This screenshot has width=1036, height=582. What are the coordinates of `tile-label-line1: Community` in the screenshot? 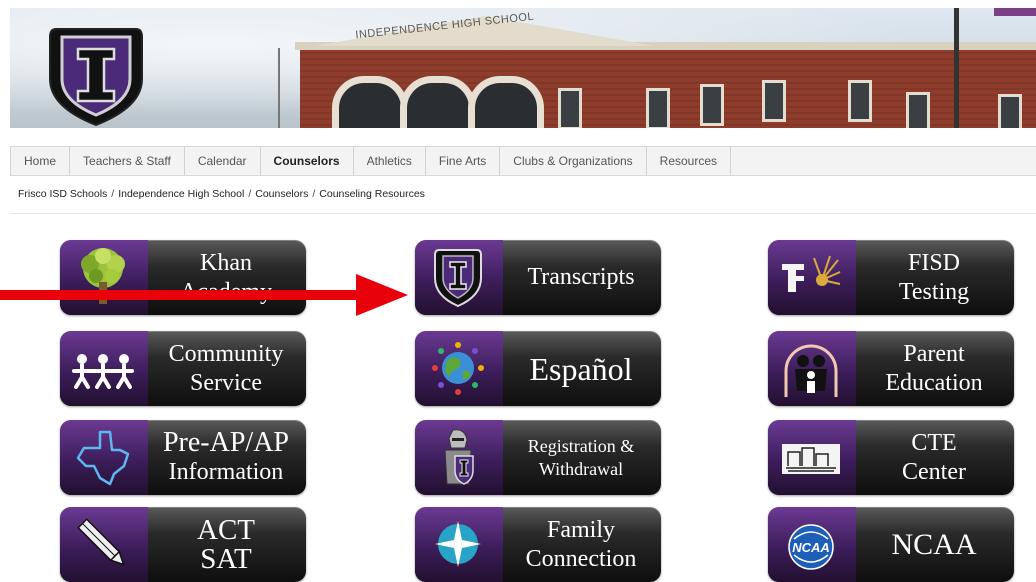 It's located at (226, 353).